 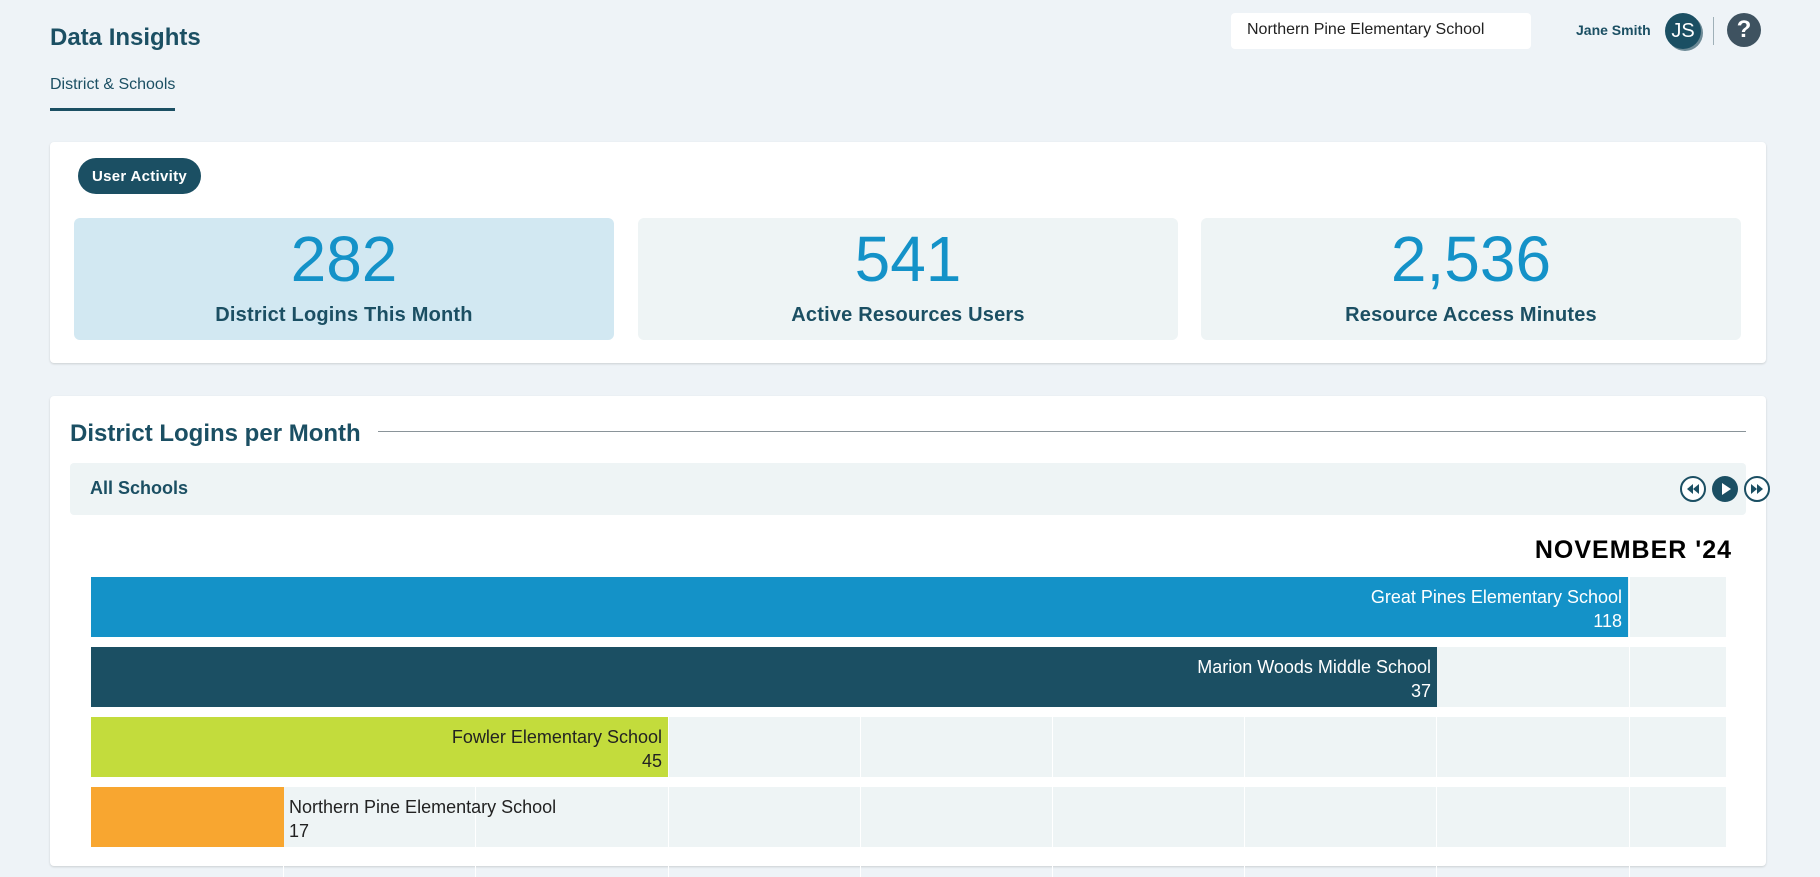 What do you see at coordinates (1744, 30) in the screenshot?
I see `help-icon: ?` at bounding box center [1744, 30].